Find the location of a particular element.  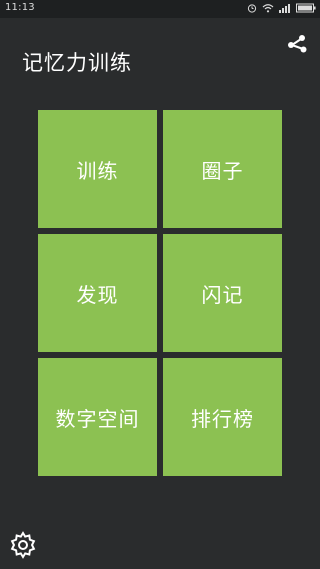

tile-training: 训练 is located at coordinates (97, 169).